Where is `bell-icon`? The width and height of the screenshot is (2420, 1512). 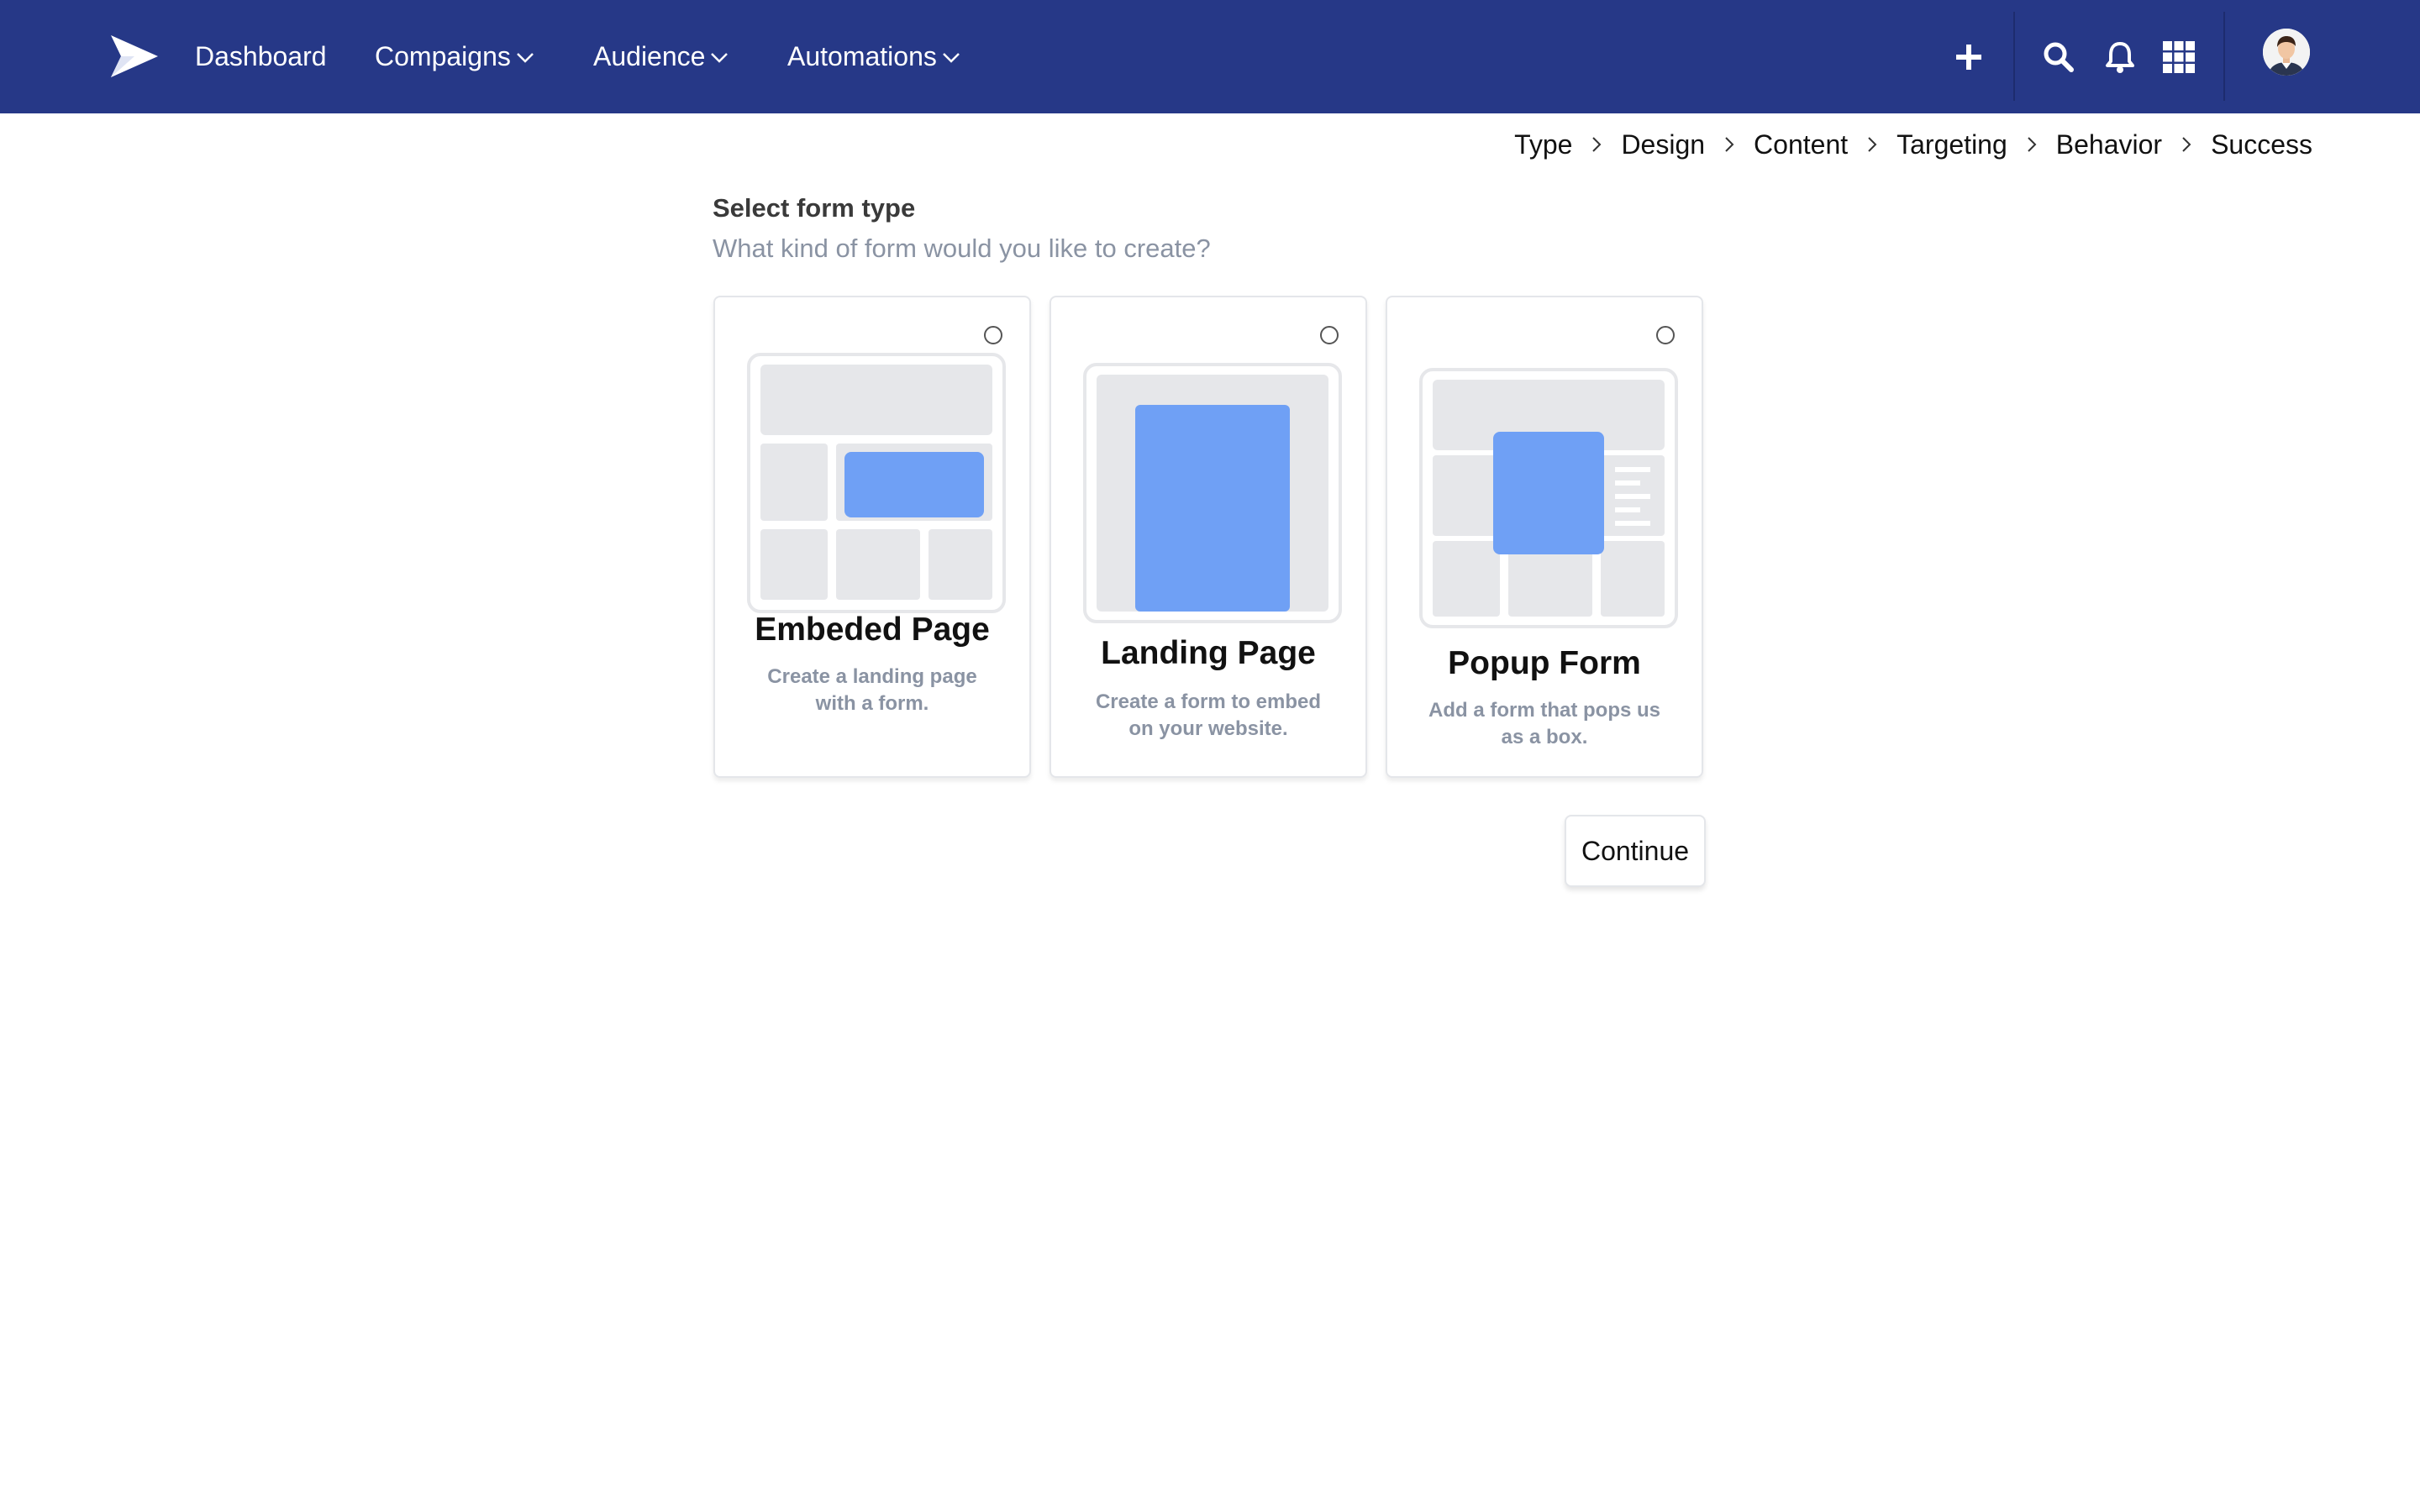 bell-icon is located at coordinates (2120, 57).